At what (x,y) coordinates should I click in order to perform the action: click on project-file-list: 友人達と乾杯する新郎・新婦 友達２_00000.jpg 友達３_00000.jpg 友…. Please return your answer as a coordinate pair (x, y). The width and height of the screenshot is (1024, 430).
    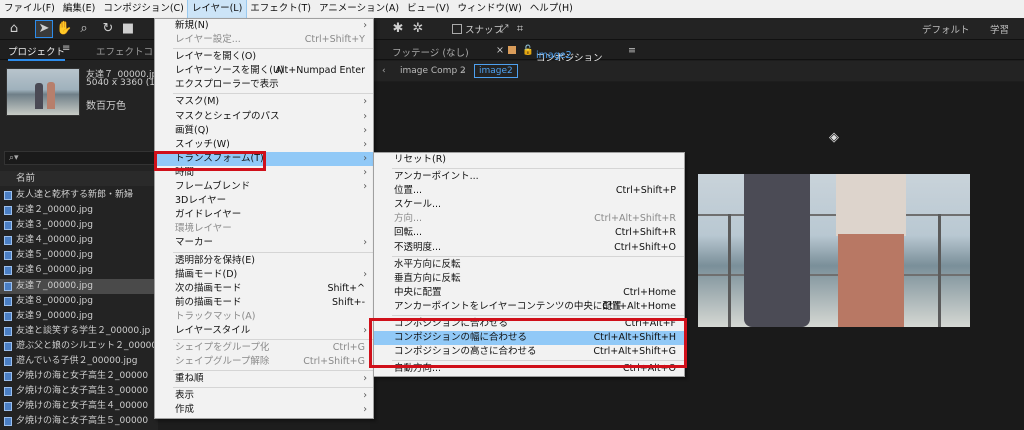
    Looking at the image, I should click on (79, 309).